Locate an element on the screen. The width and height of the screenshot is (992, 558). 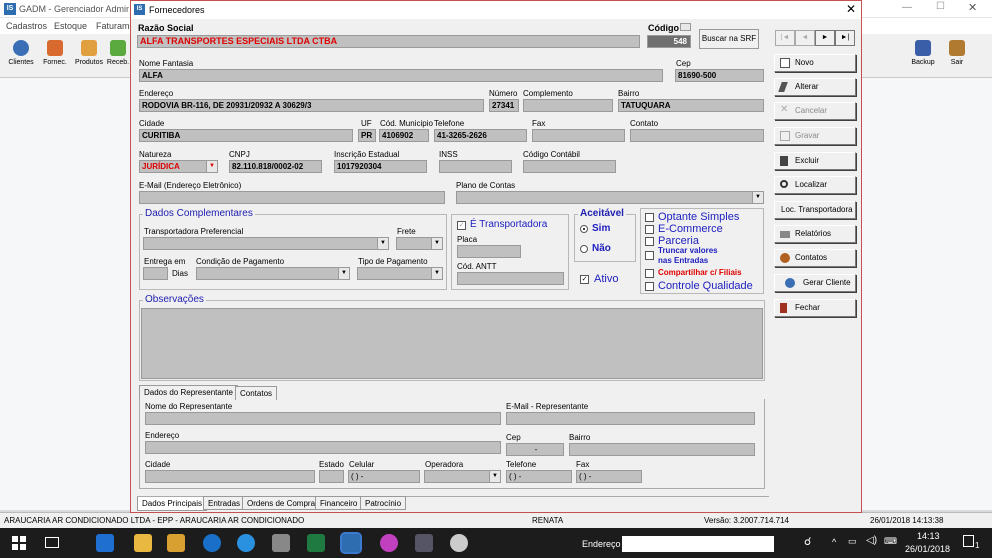
contato-field is located at coordinates (697, 135).